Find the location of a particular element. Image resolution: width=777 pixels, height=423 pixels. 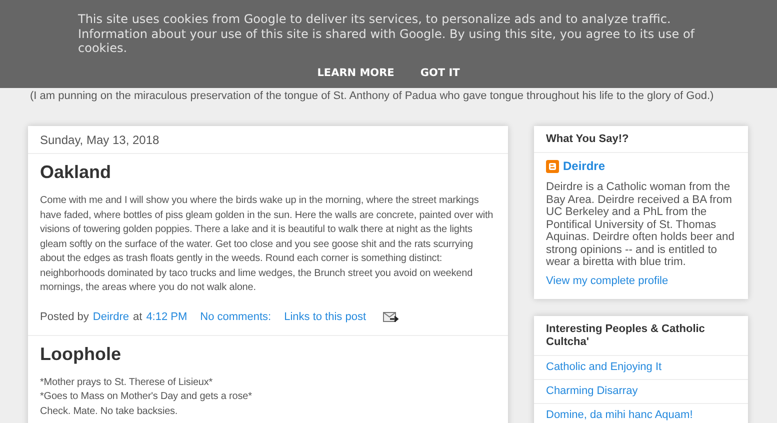

post-title: Loophole is located at coordinates (81, 354).